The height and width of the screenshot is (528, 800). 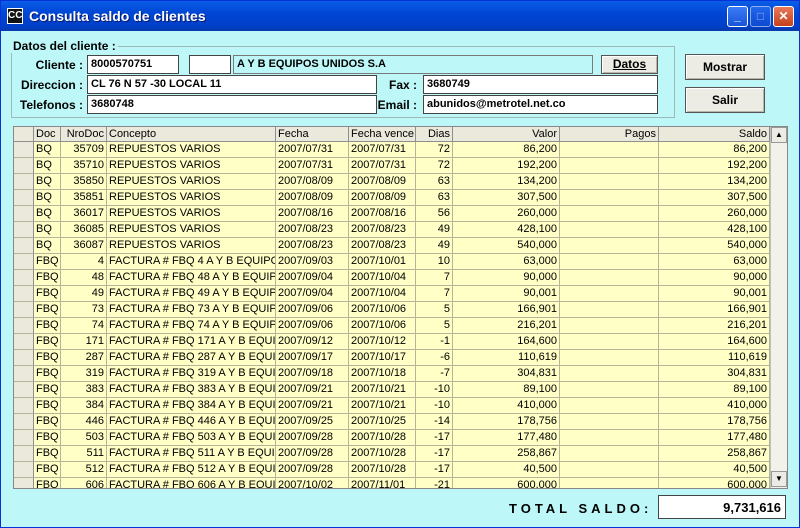 What do you see at coordinates (84, 454) in the screenshot?
I see `table-cell: 511` at bounding box center [84, 454].